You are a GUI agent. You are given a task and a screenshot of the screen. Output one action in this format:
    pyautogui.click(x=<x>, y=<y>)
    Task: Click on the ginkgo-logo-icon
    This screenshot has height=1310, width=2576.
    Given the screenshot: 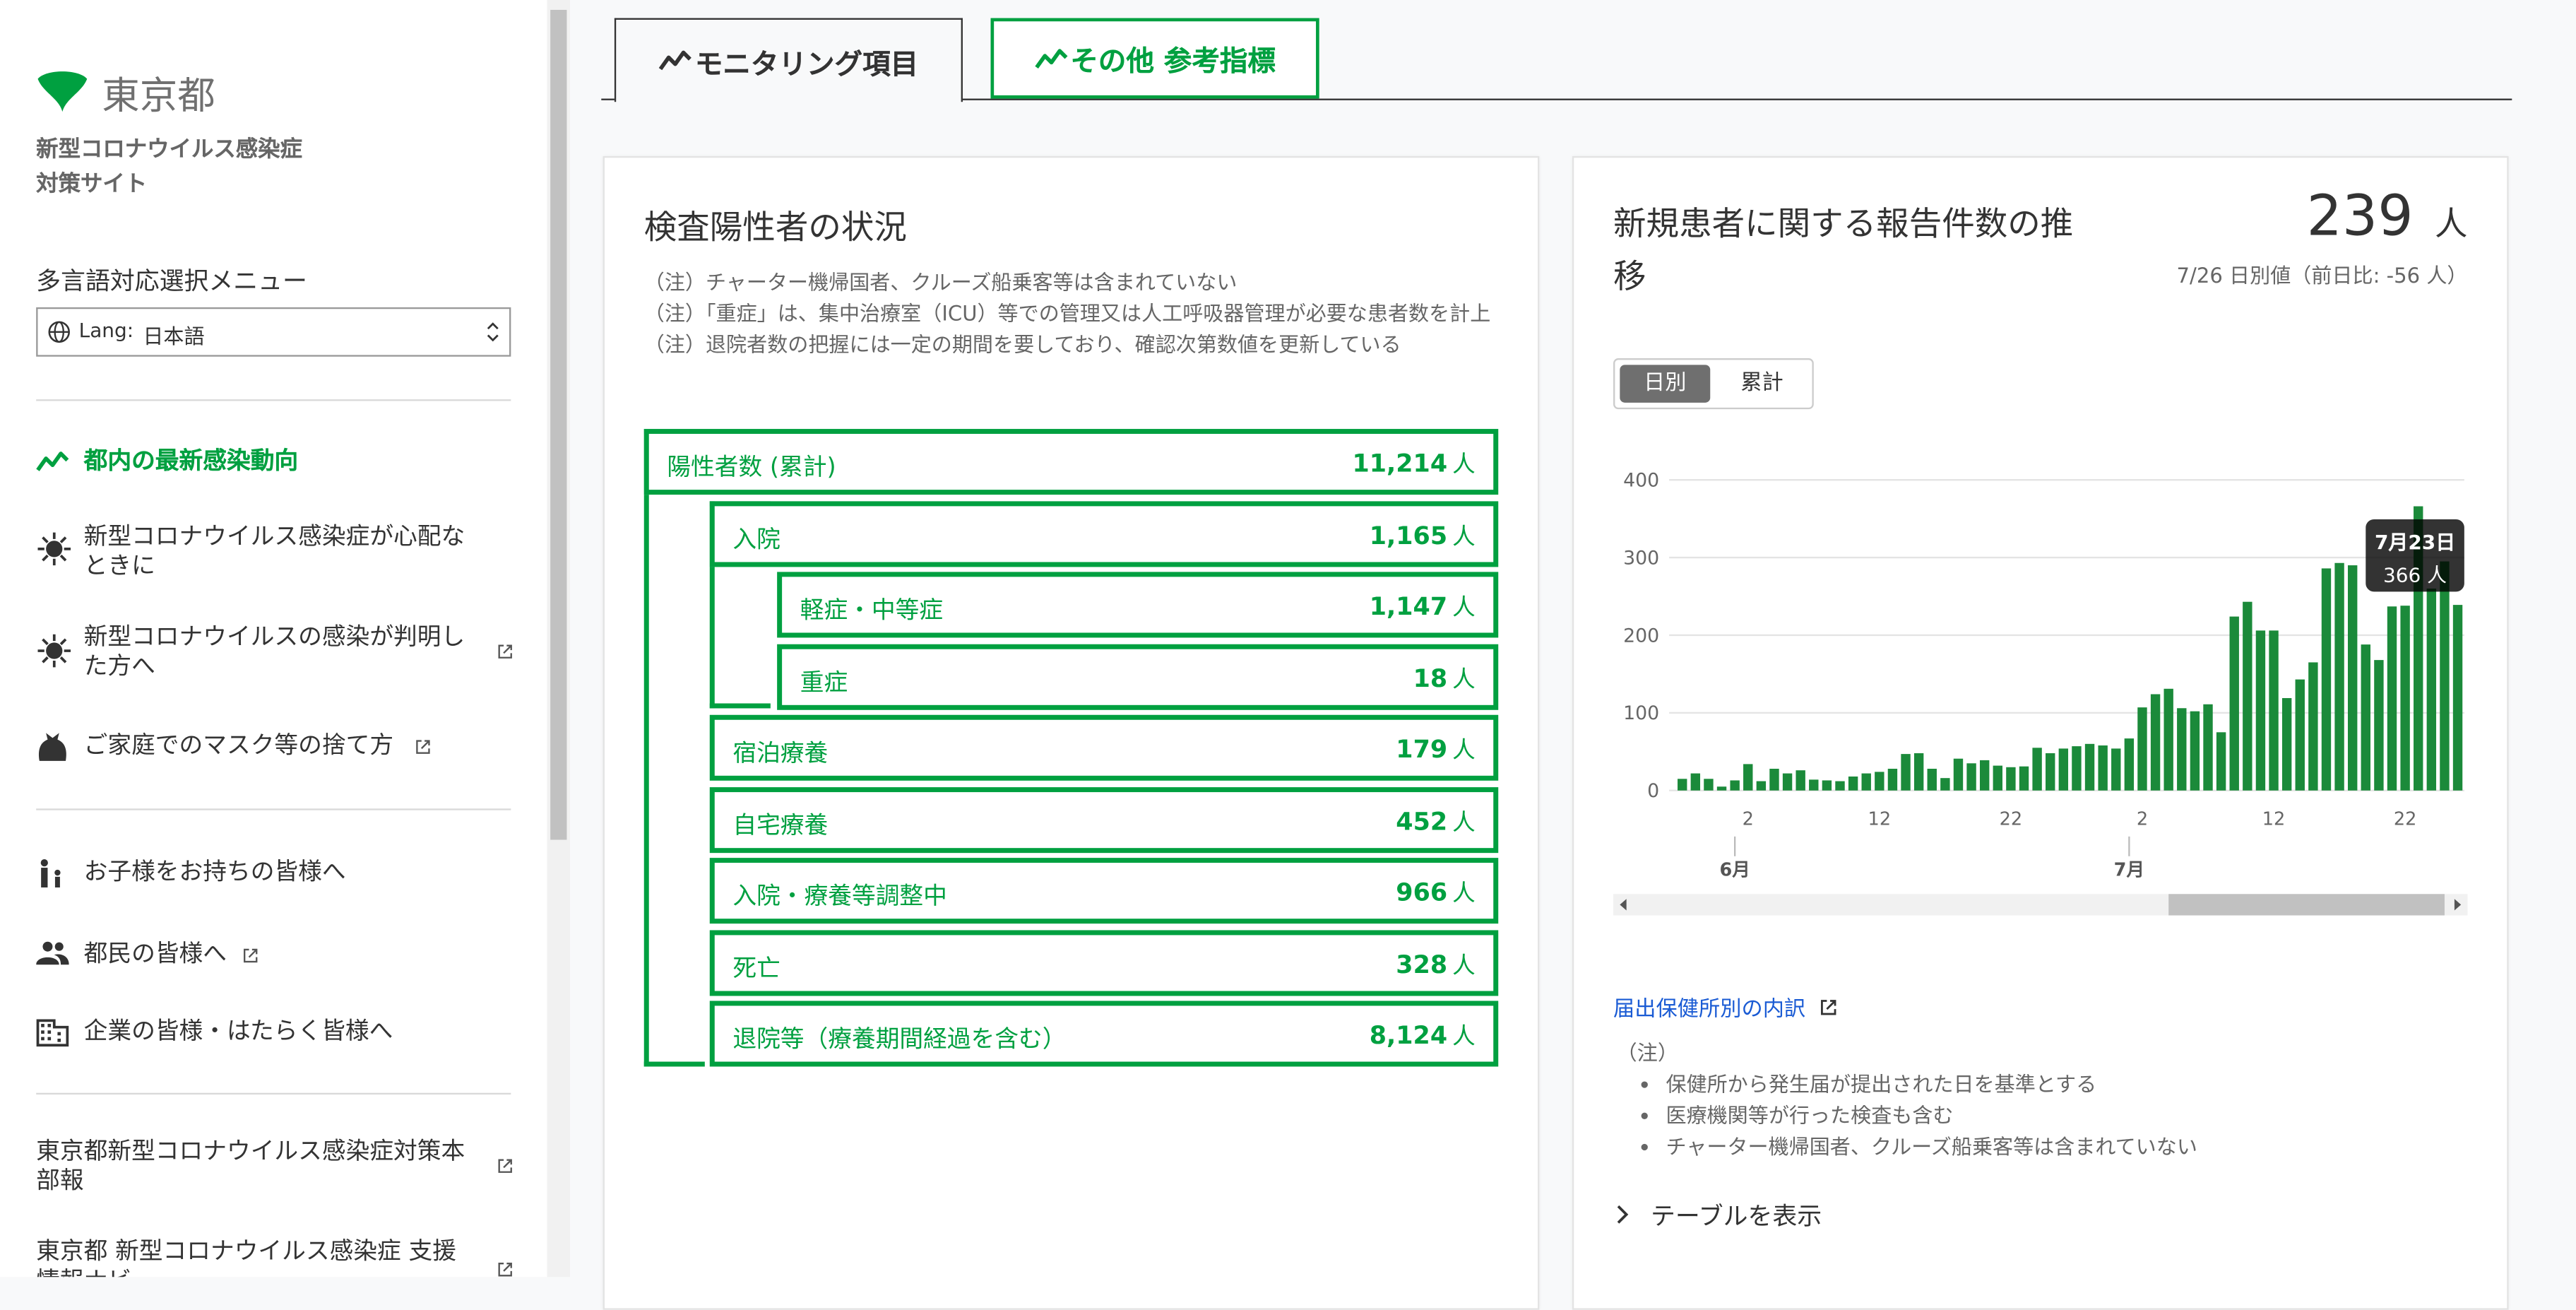 What is the action you would take?
    pyautogui.click(x=62, y=91)
    